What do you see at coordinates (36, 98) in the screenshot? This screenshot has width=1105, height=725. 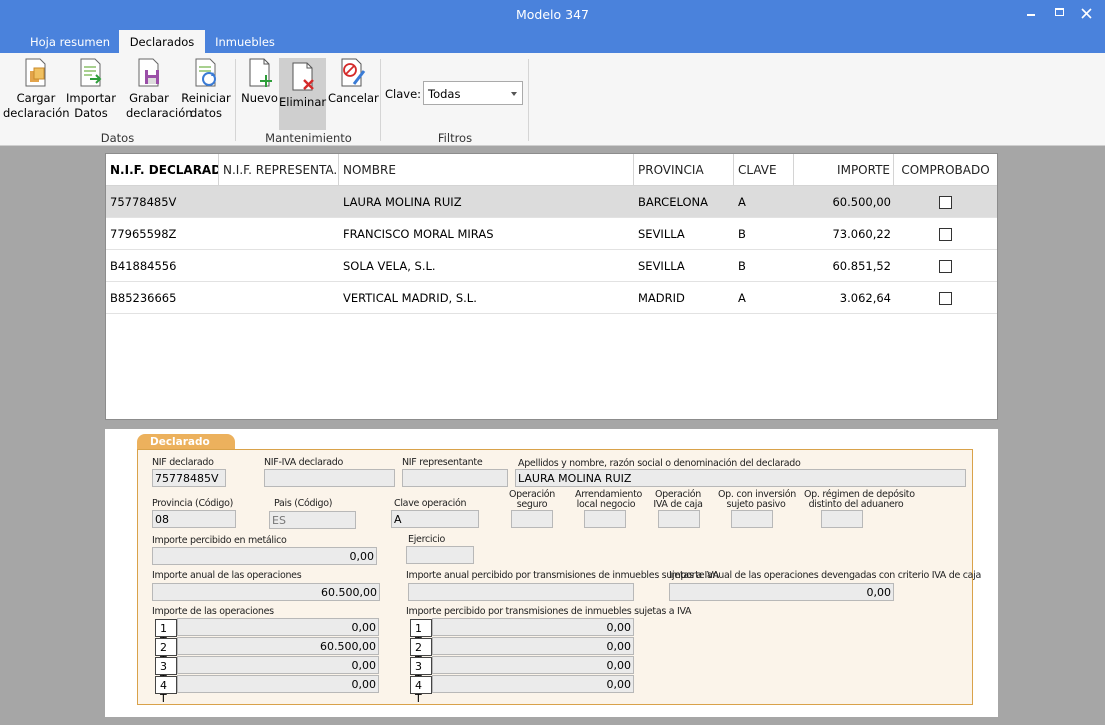 I see `cargar-label-1: Cargar` at bounding box center [36, 98].